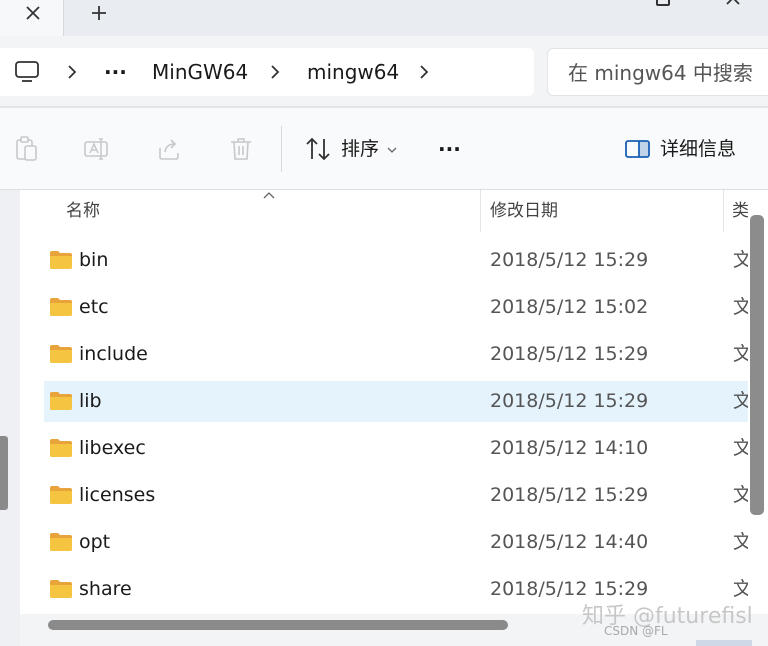  Describe the element at coordinates (105, 589) in the screenshot. I see `file-name: share` at that location.